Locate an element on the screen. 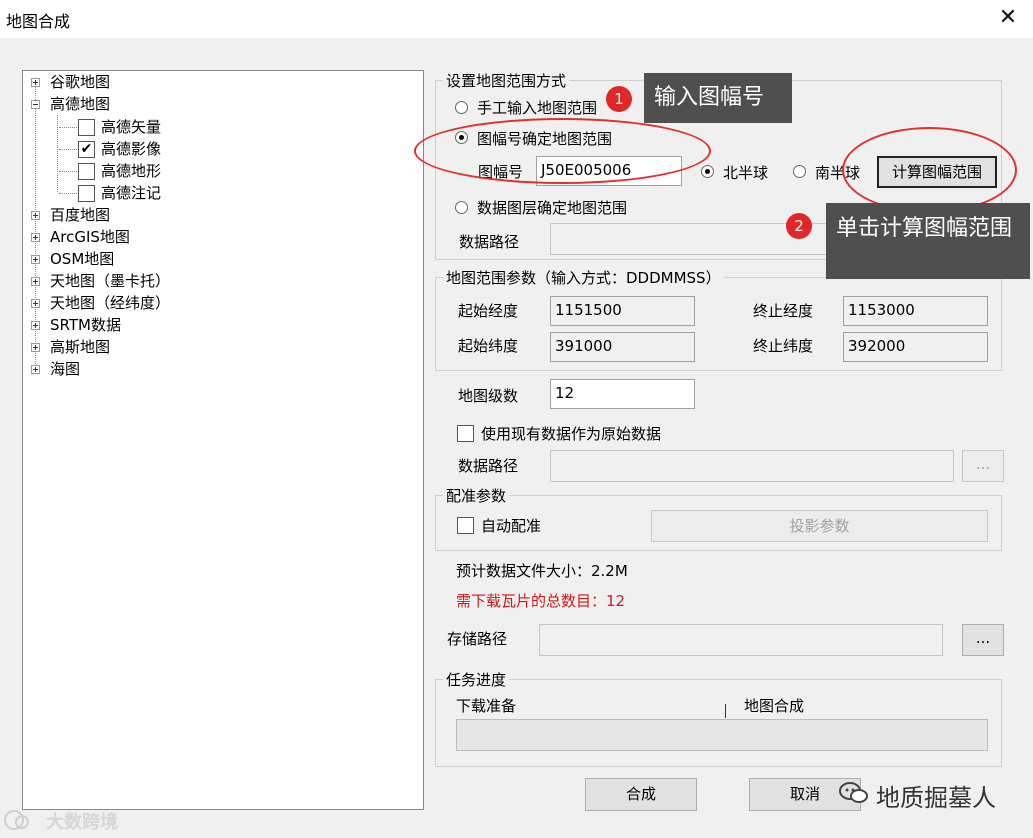 The height and width of the screenshot is (838, 1033). radio-layer-label: 数据图层确定地图范围 is located at coordinates (552, 208).